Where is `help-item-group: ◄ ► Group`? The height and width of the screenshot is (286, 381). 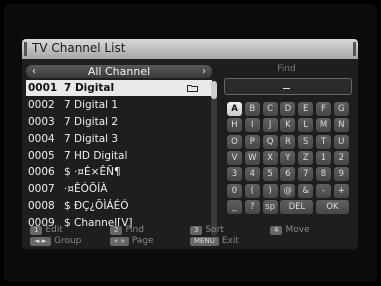
help-item-group: ◄ ► Group is located at coordinates (55, 241).